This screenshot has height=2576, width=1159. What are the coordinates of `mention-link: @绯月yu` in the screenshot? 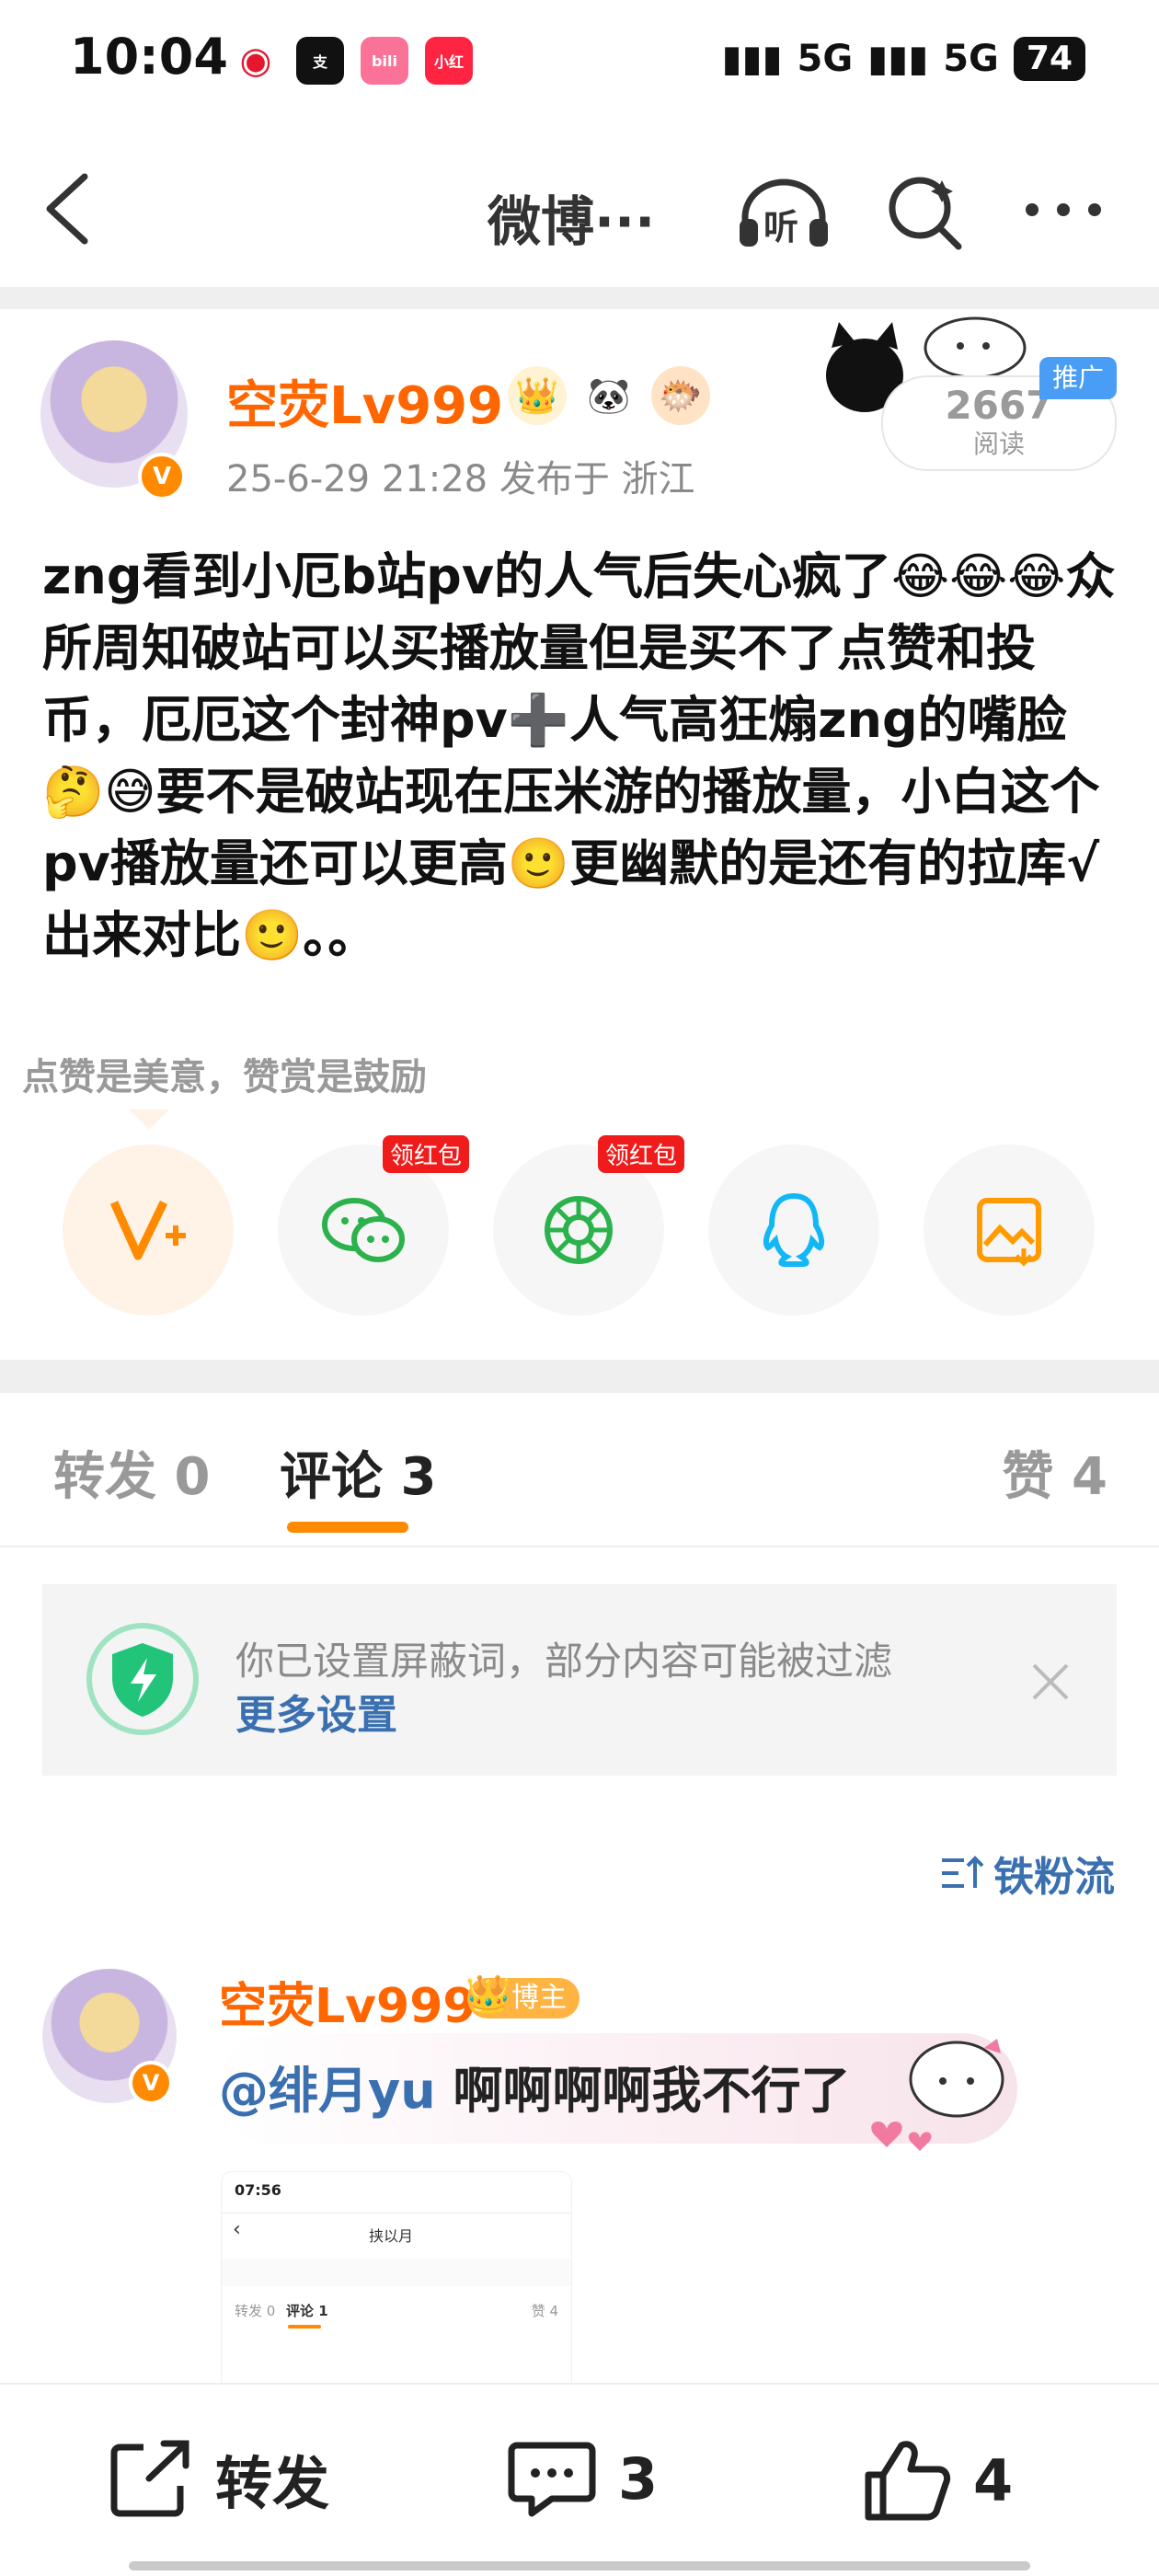 It's located at (327, 2091).